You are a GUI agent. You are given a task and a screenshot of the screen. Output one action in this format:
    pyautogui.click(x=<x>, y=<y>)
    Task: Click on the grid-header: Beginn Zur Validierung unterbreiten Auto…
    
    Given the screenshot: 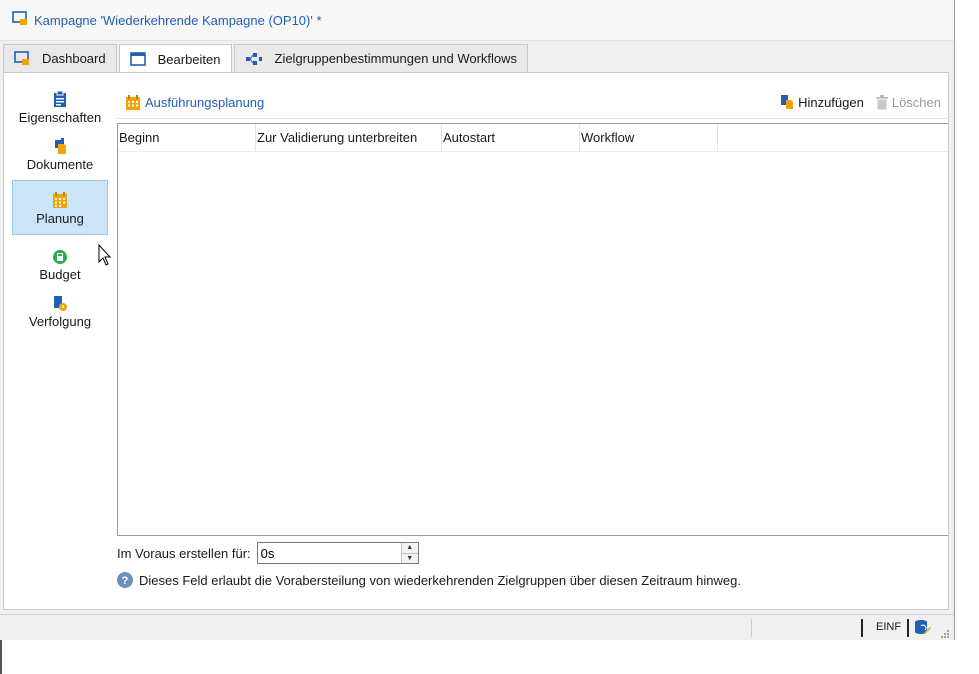 What is the action you would take?
    pyautogui.click(x=533, y=138)
    